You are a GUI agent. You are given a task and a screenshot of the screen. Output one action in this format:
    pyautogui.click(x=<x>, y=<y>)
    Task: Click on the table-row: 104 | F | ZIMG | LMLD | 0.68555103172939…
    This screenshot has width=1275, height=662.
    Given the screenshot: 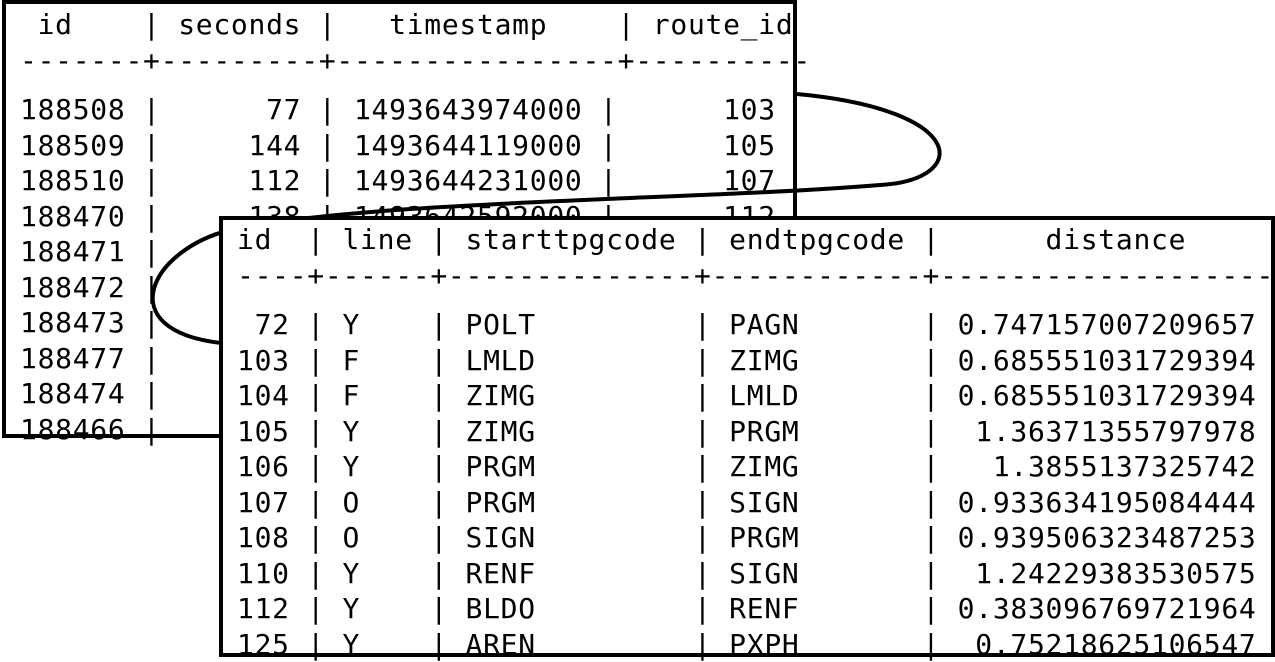 What is the action you would take?
    pyautogui.click(x=754, y=396)
    